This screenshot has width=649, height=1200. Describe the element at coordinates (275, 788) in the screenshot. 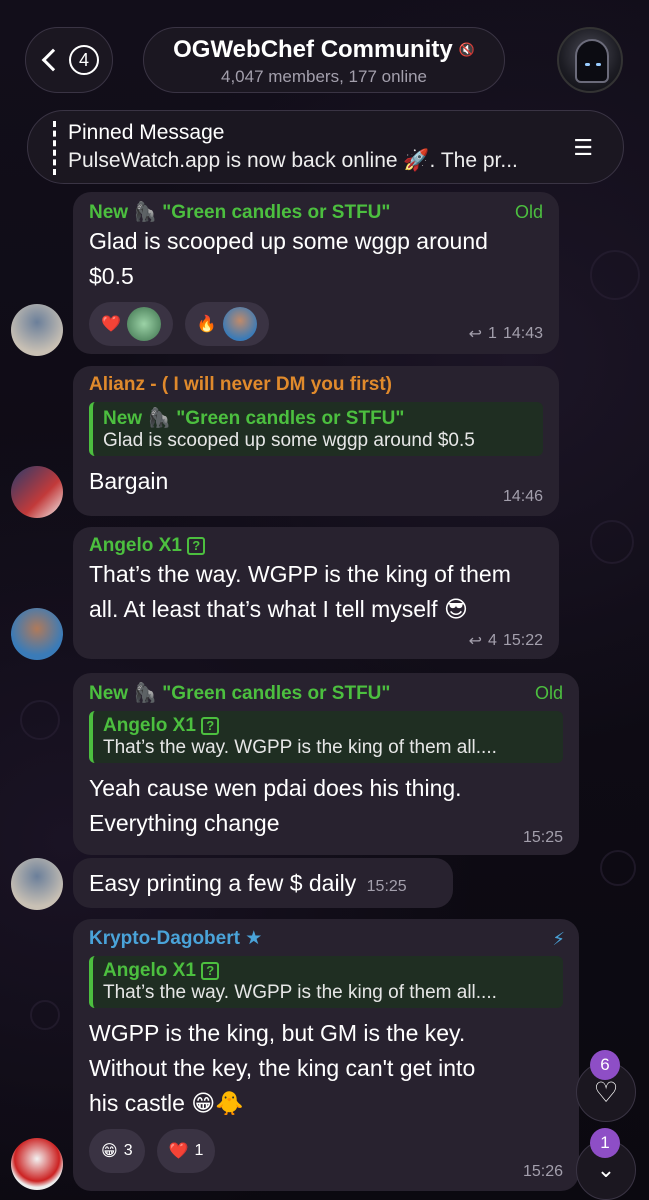

I see `message-text-line: Yeah cause wen pdai does his thing.` at that location.